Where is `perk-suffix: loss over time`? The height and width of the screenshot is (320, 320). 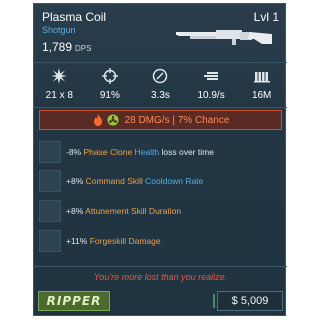 perk-suffix: loss over time is located at coordinates (187, 152).